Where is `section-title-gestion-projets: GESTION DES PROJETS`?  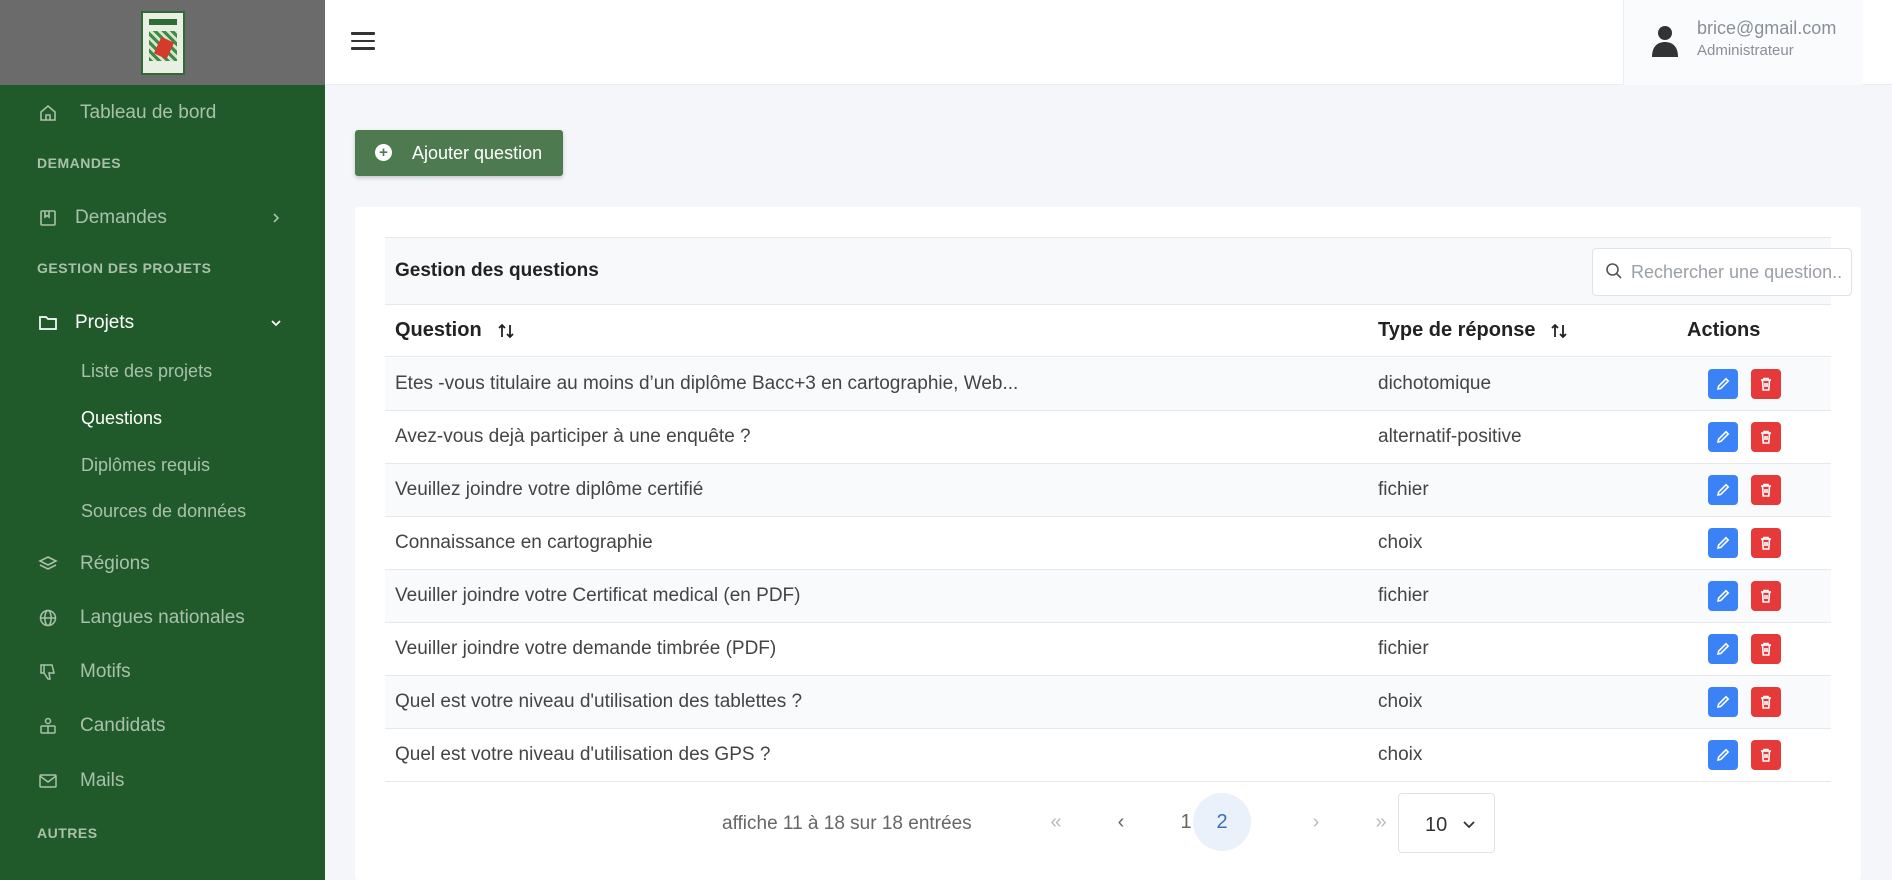
section-title-gestion-projets: GESTION DES PROJETS is located at coordinates (124, 268).